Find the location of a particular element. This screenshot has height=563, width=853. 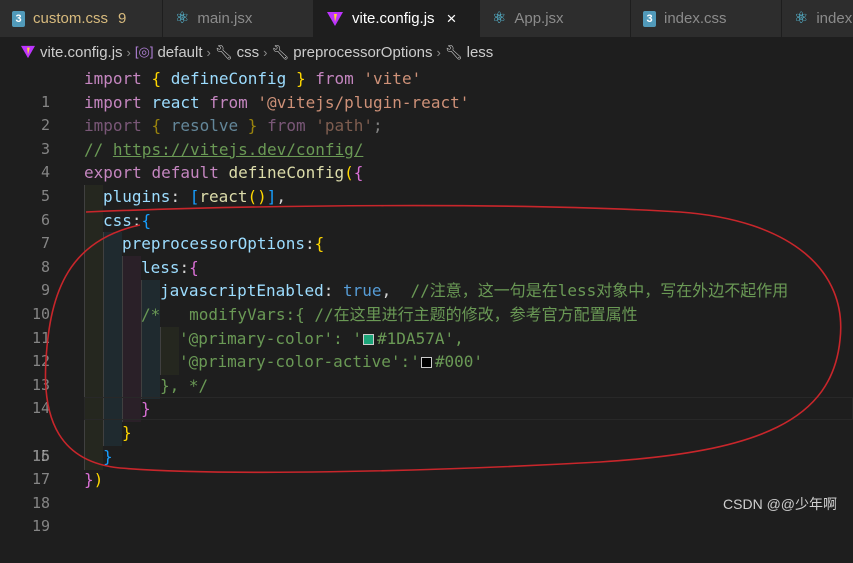

code-line: 18 }) is located at coordinates (426, 490).